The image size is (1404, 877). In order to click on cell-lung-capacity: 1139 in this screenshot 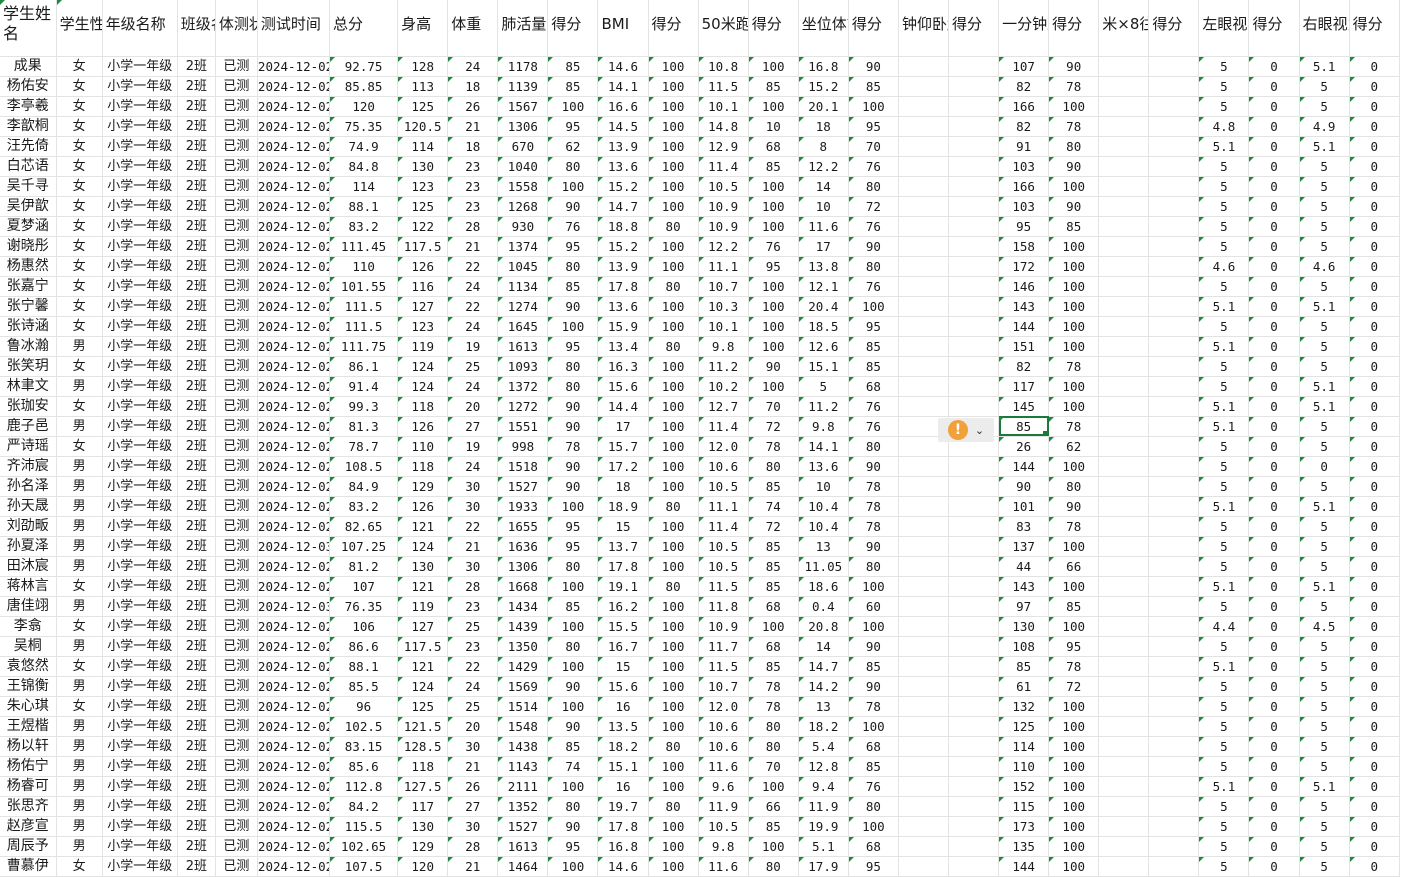, I will do `click(523, 86)`.